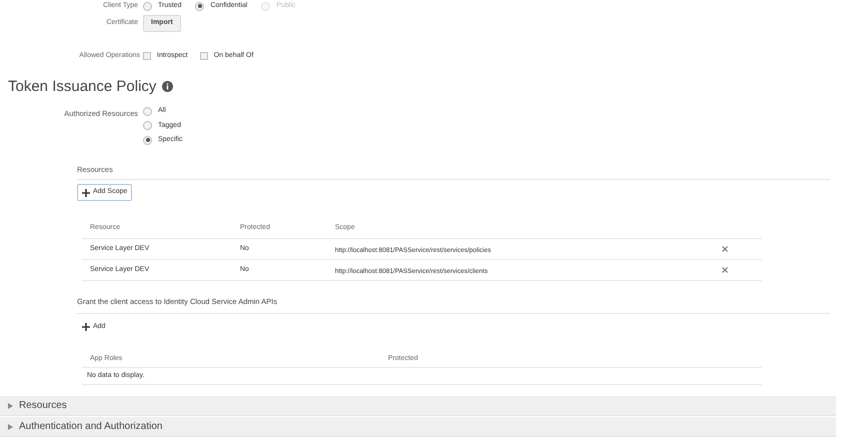 The image size is (841, 440). What do you see at coordinates (418, 406) in the screenshot?
I see `accordion-header: Resources` at bounding box center [418, 406].